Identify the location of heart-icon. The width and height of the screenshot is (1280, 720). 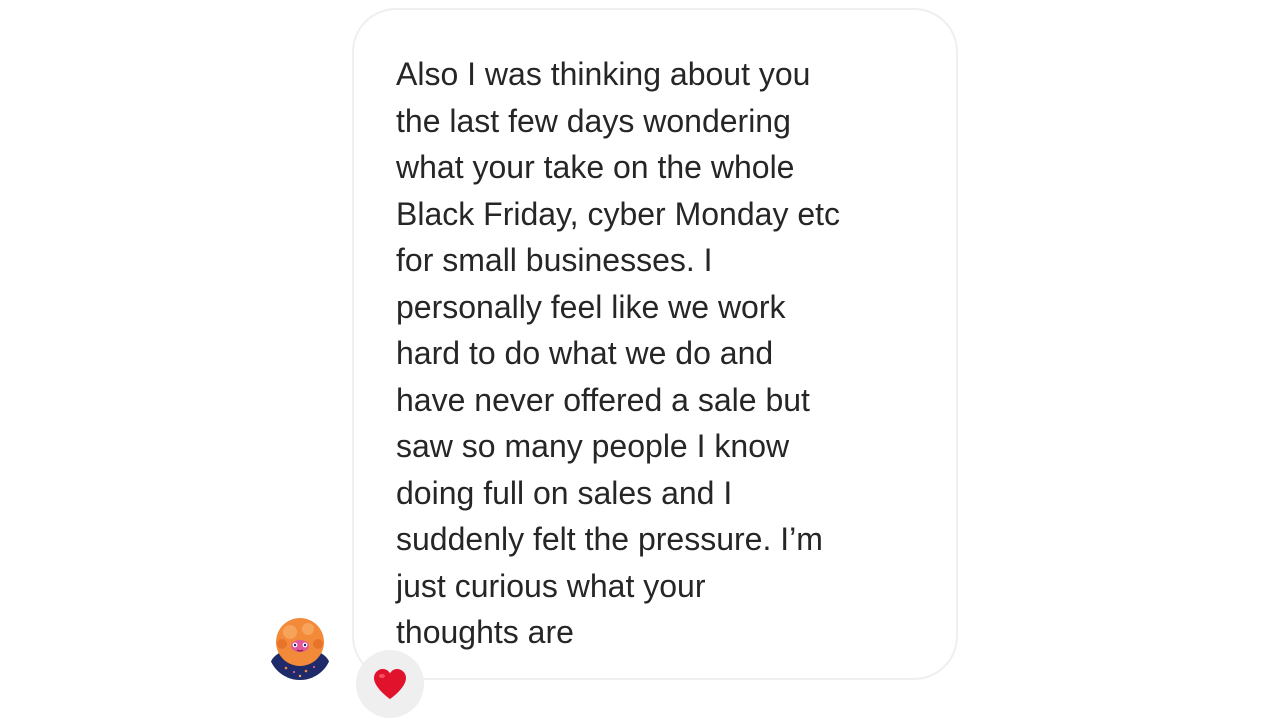
(390, 684).